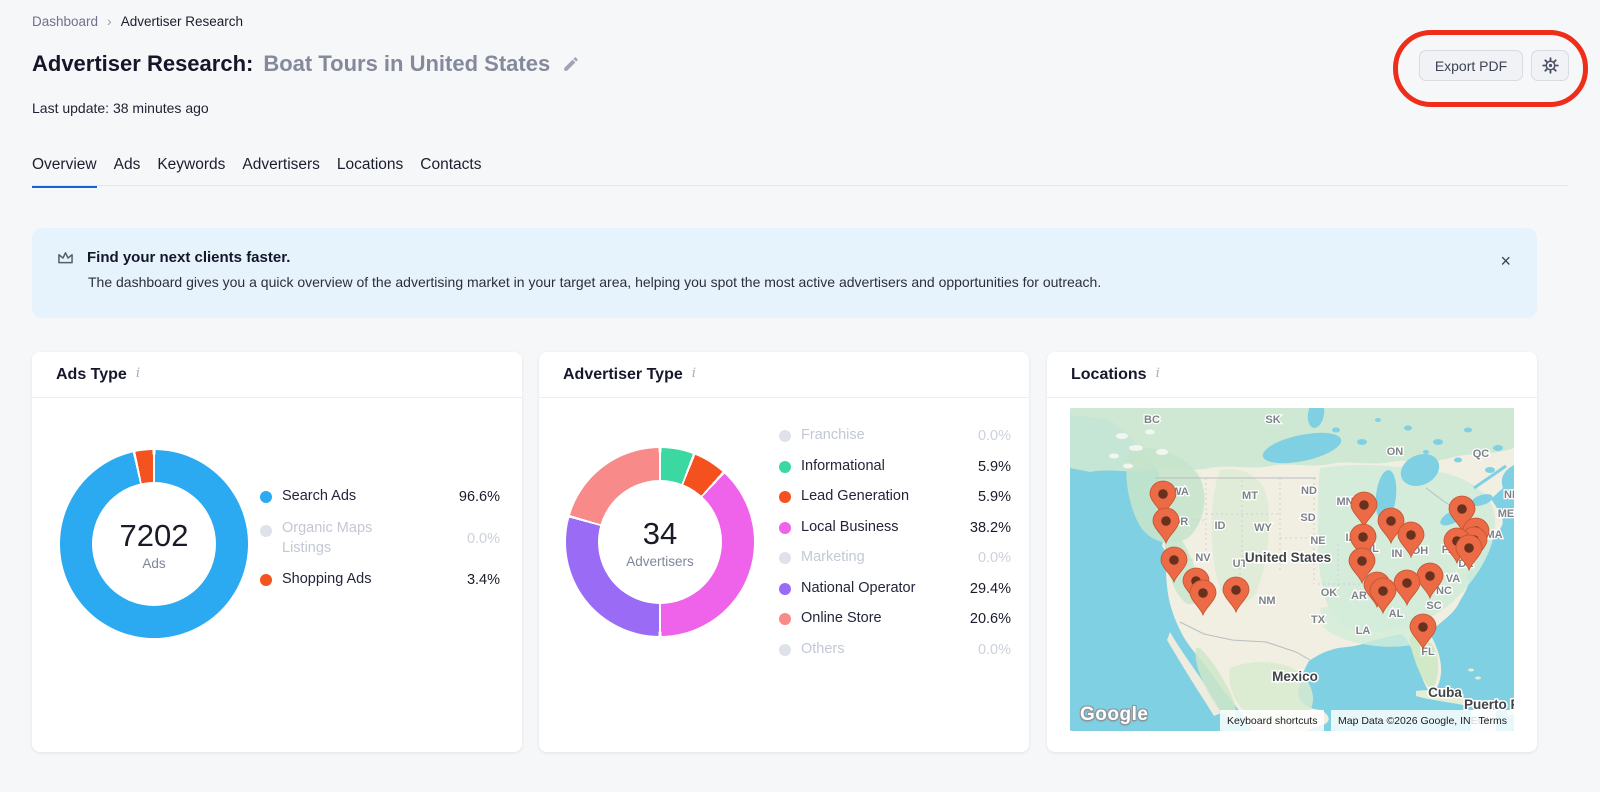  Describe the element at coordinates (1266, 601) in the screenshot. I see `map-region-label: NM` at that location.